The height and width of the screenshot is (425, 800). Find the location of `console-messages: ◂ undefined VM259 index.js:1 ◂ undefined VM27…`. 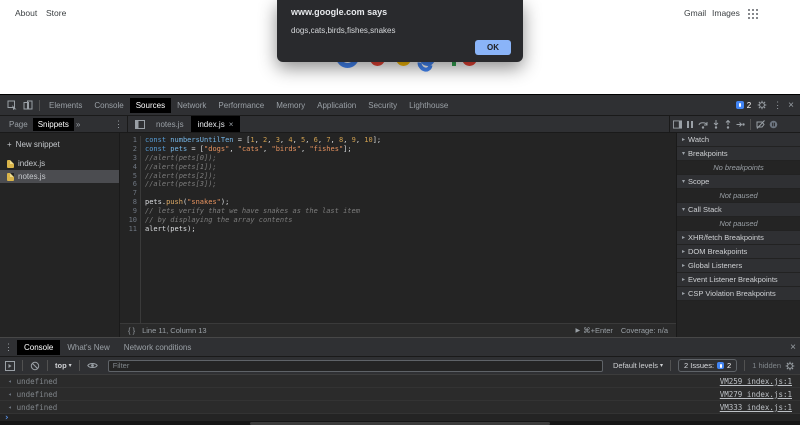

console-messages: ◂ undefined VM259 index.js:1 ◂ undefined VM27… is located at coordinates (400, 399).